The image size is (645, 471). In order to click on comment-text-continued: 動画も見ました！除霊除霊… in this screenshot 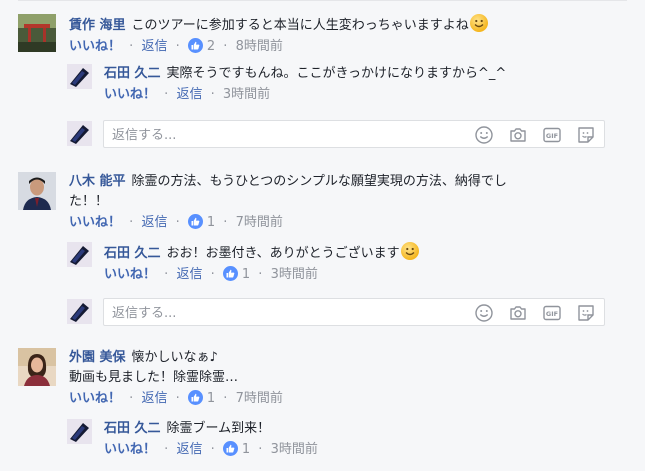, I will do `click(154, 377)`.